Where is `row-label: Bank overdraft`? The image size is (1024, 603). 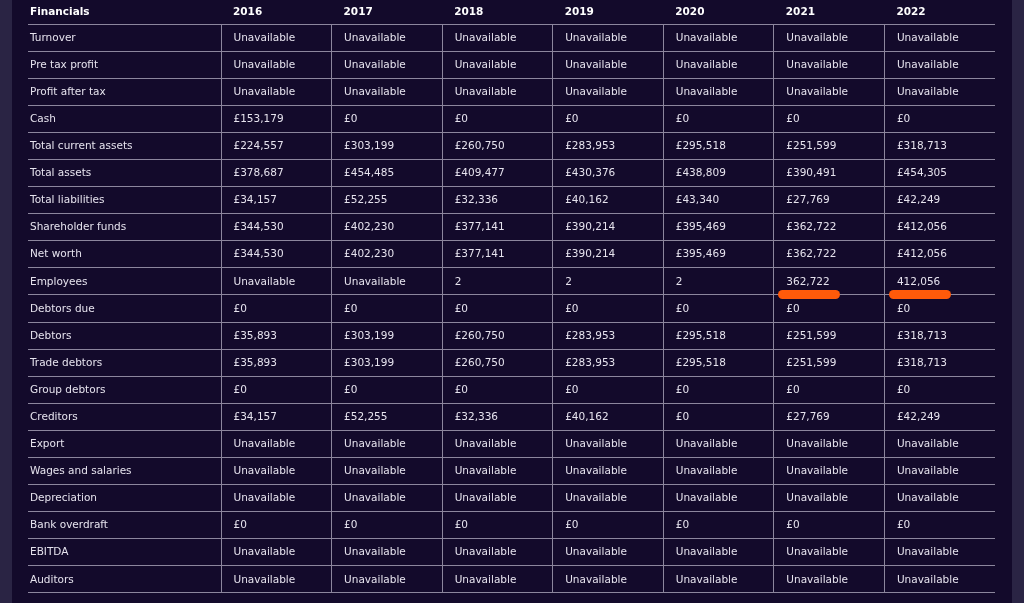 row-label: Bank overdraft is located at coordinates (124, 525).